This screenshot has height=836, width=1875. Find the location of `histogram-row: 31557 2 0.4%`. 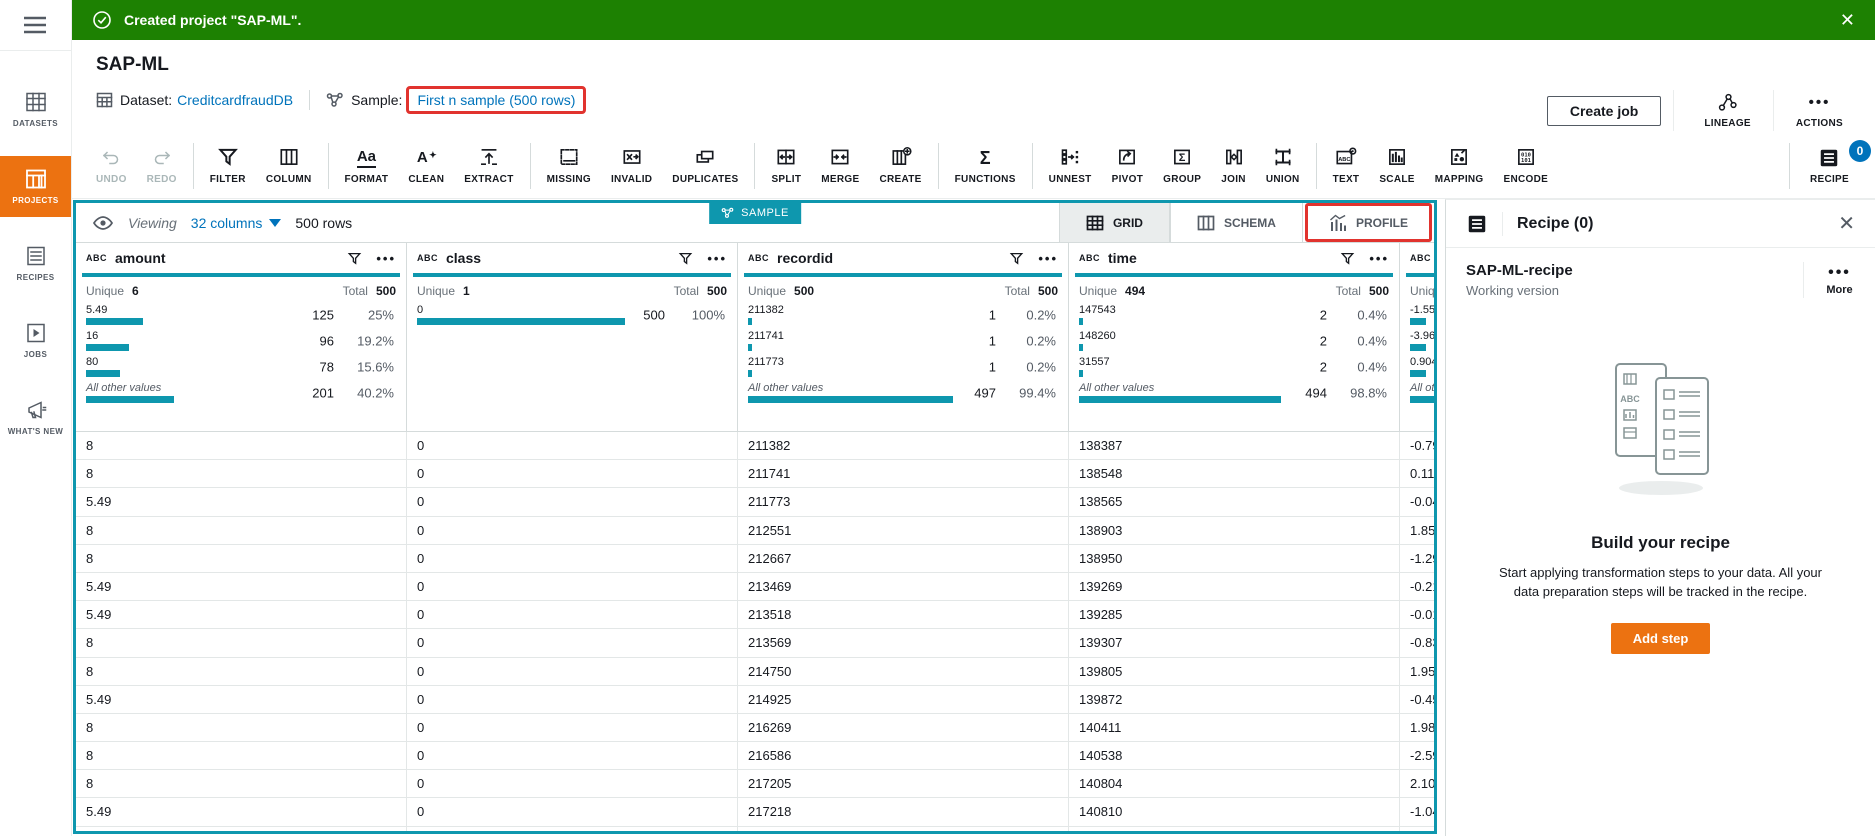

histogram-row: 31557 2 0.4% is located at coordinates (1234, 367).